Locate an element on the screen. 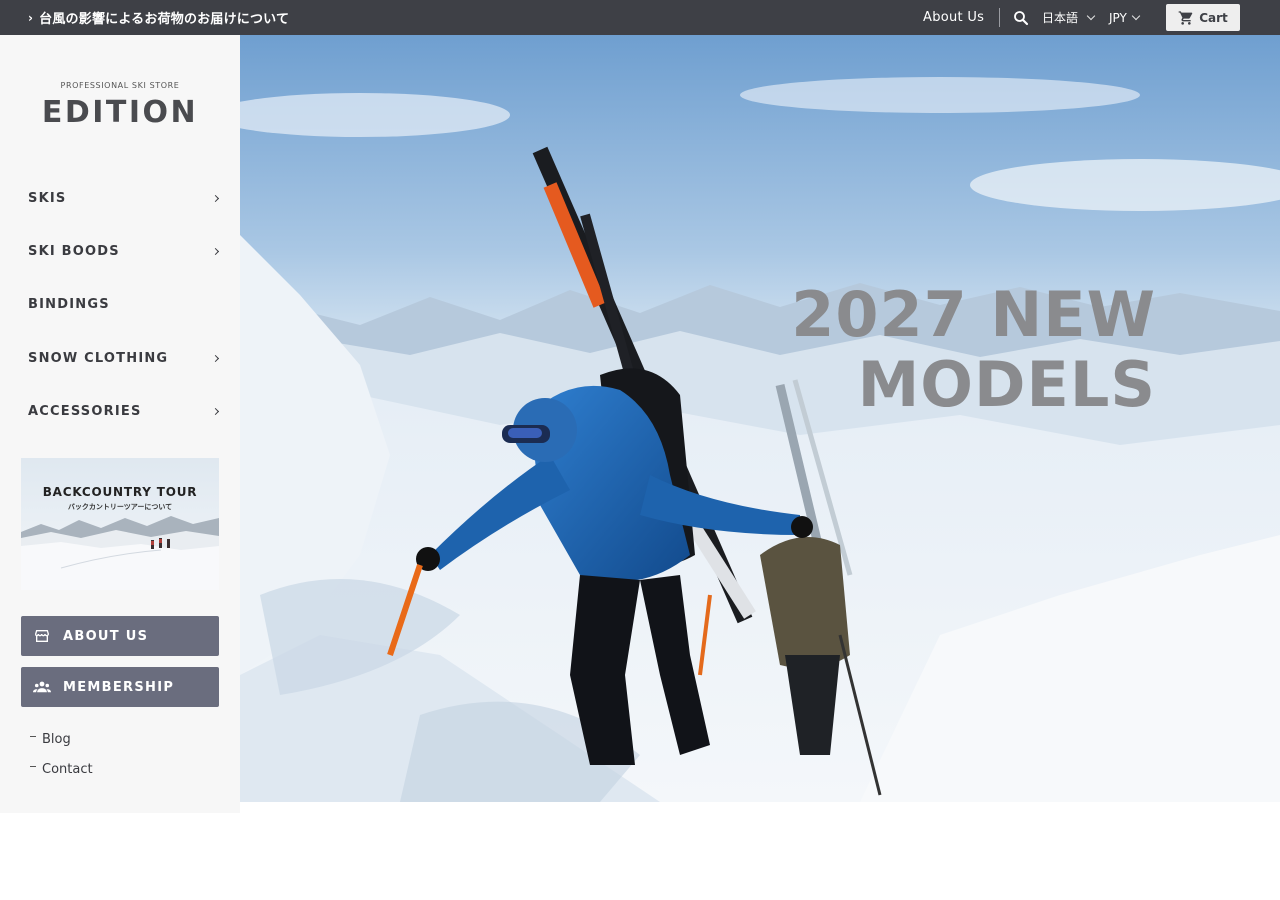  currency-select: JPY is located at coordinates (1125, 17).